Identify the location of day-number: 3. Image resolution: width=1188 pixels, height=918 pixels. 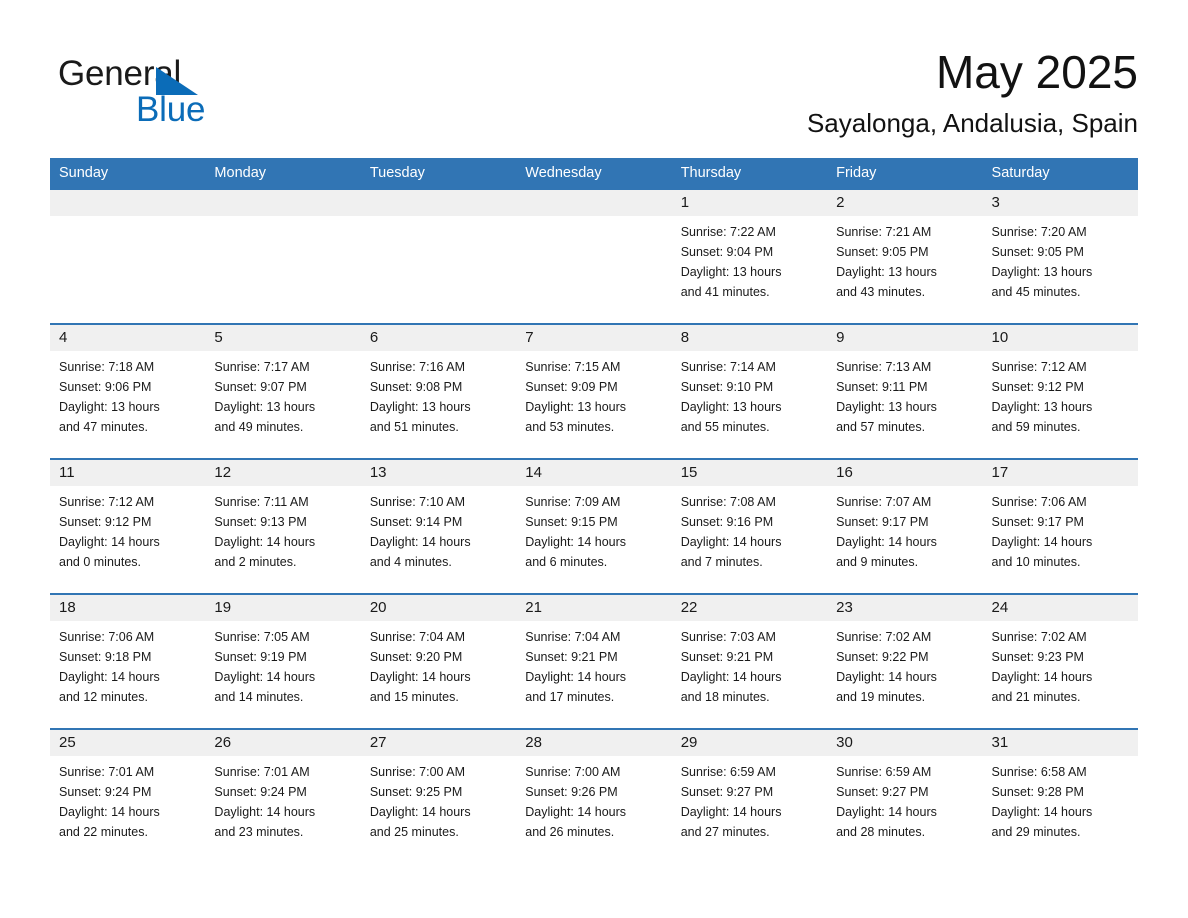
(1060, 203).